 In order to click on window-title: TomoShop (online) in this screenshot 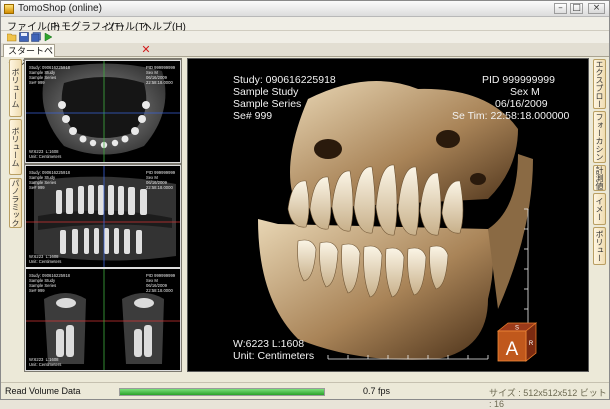, I will do `click(60, 8)`.